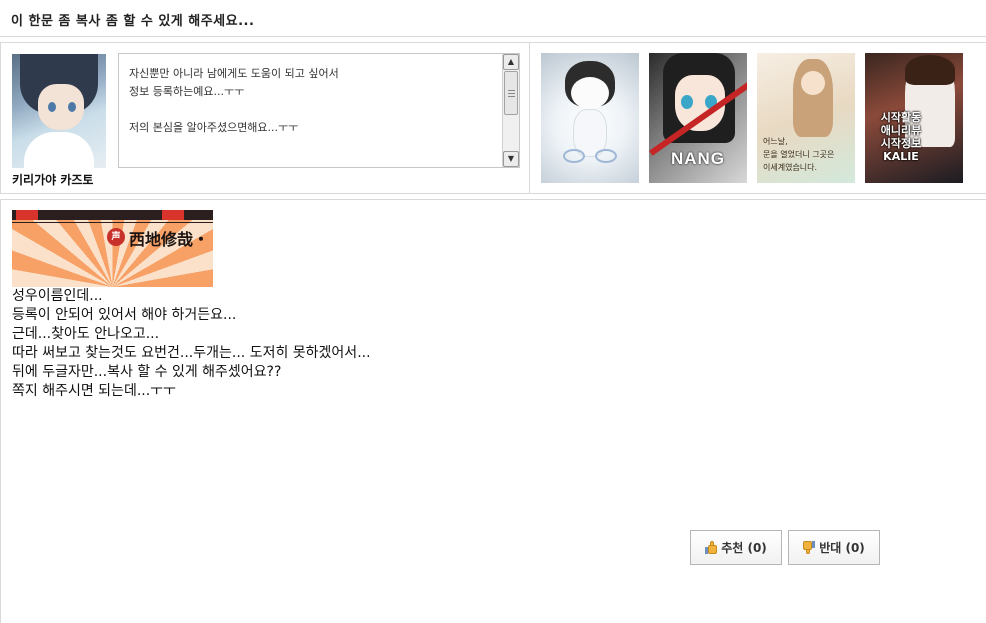  What do you see at coordinates (59, 111) in the screenshot?
I see `author-avatar` at bounding box center [59, 111].